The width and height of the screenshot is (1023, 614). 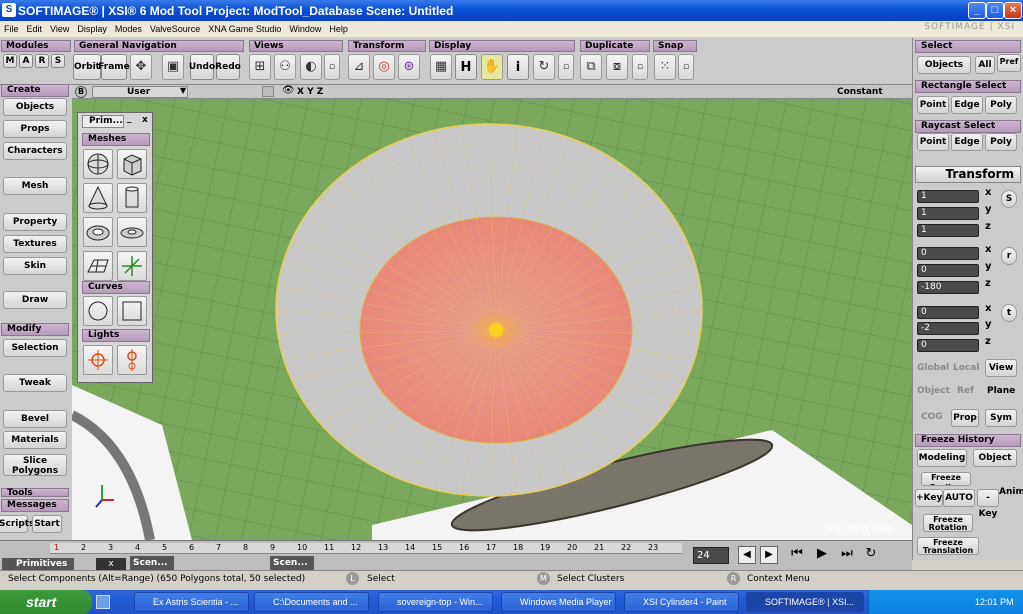 I want to click on modify-materials-button: Materials, so click(x=35, y=440).